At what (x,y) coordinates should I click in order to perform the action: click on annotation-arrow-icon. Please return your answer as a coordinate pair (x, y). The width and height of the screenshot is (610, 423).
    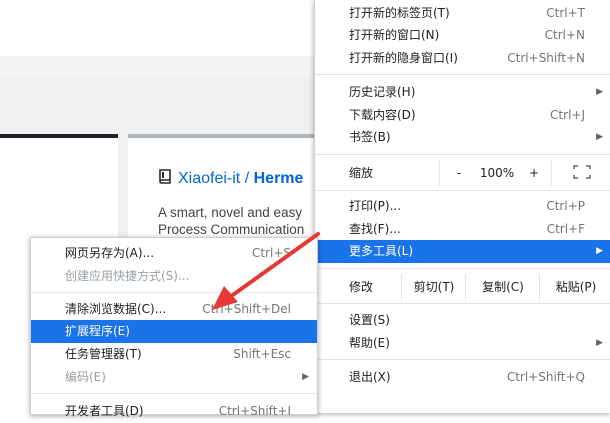
    Looking at the image, I should click on (266, 271).